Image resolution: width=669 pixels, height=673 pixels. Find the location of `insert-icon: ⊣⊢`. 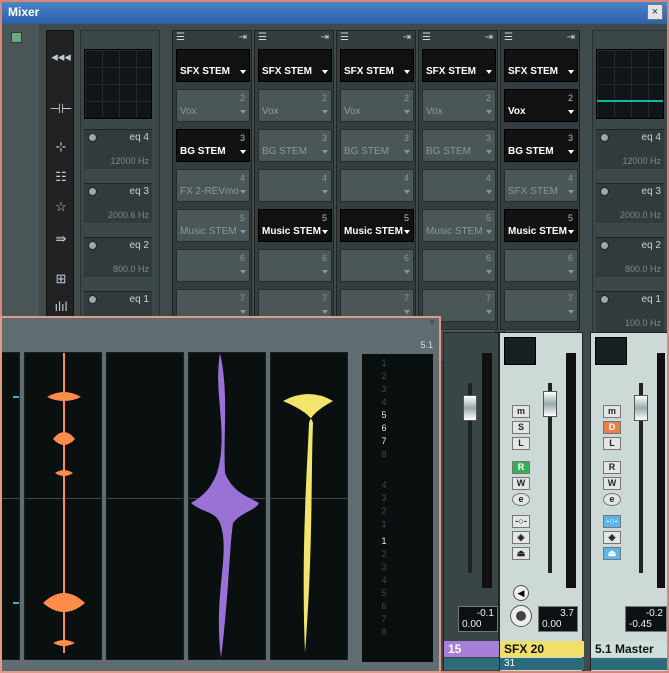

insert-icon: ⊣⊢ is located at coordinates (61, 109).